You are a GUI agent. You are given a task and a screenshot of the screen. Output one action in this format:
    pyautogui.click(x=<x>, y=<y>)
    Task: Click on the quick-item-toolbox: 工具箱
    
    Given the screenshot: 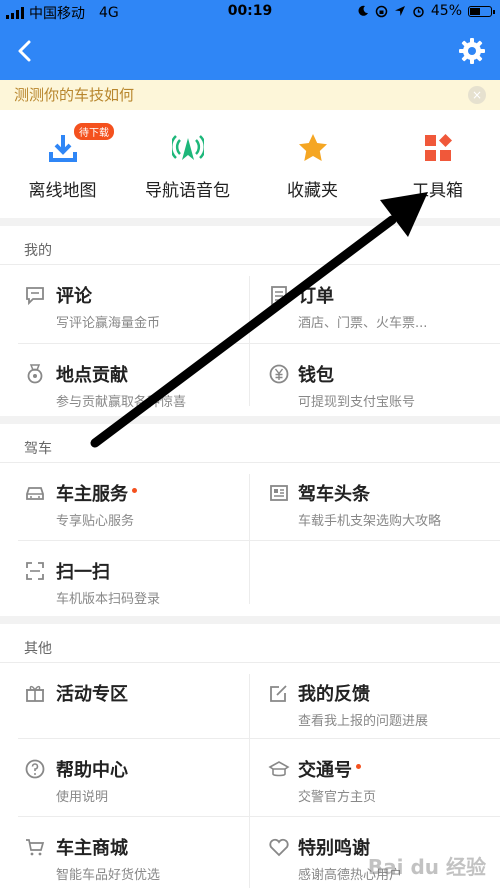 What is the action you would take?
    pyautogui.click(x=437, y=164)
    